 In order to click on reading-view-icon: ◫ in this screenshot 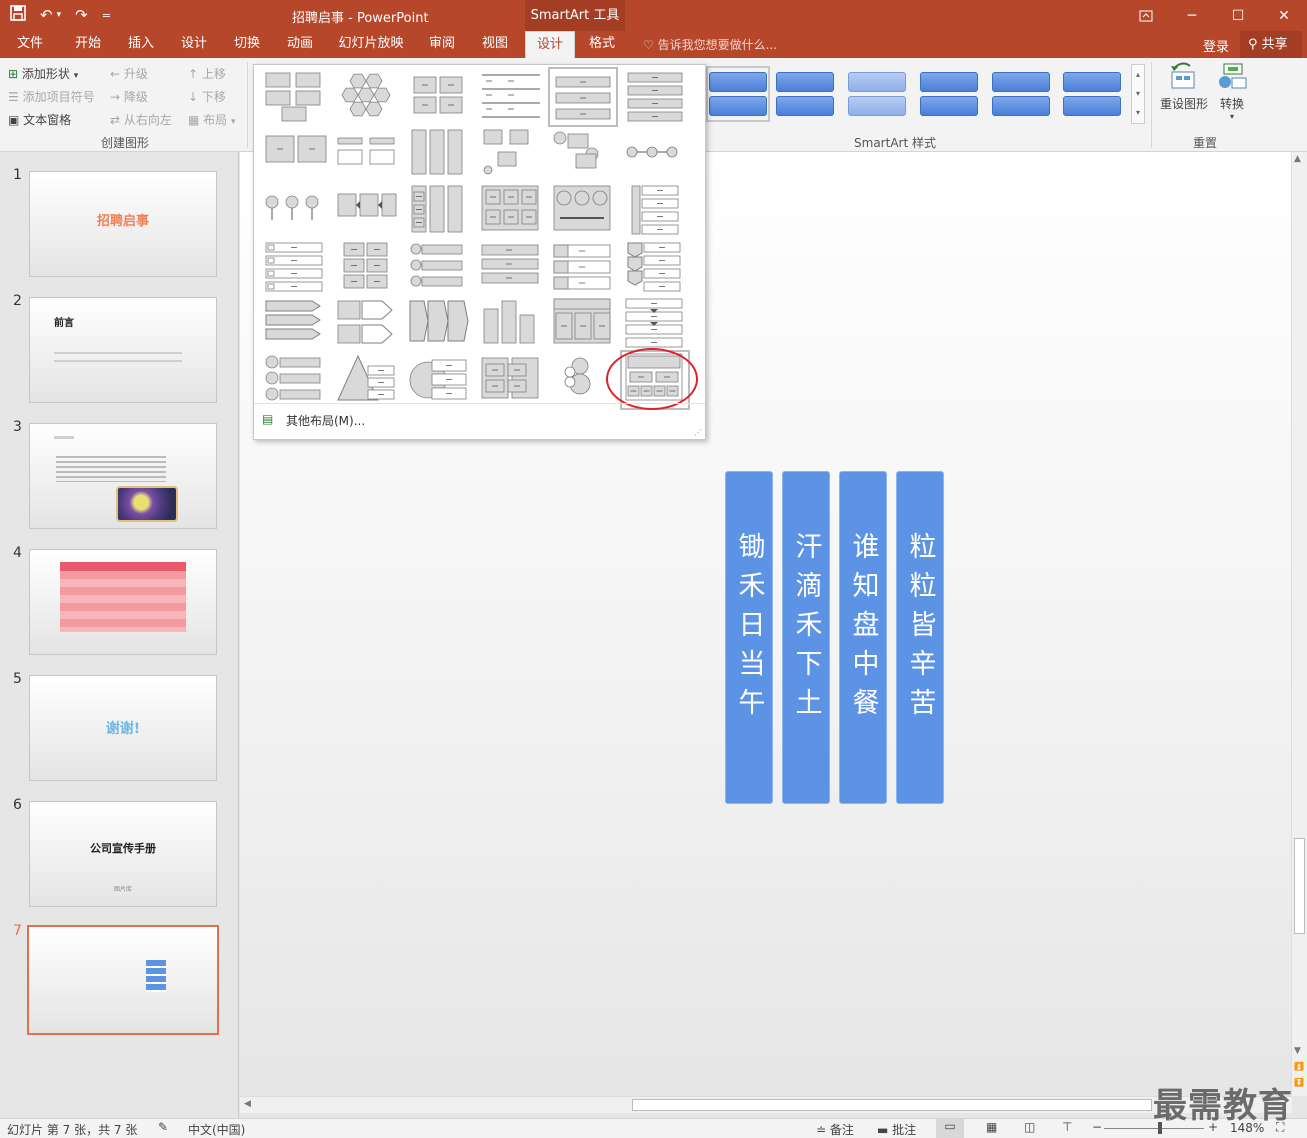, I will do `click(1029, 1127)`.